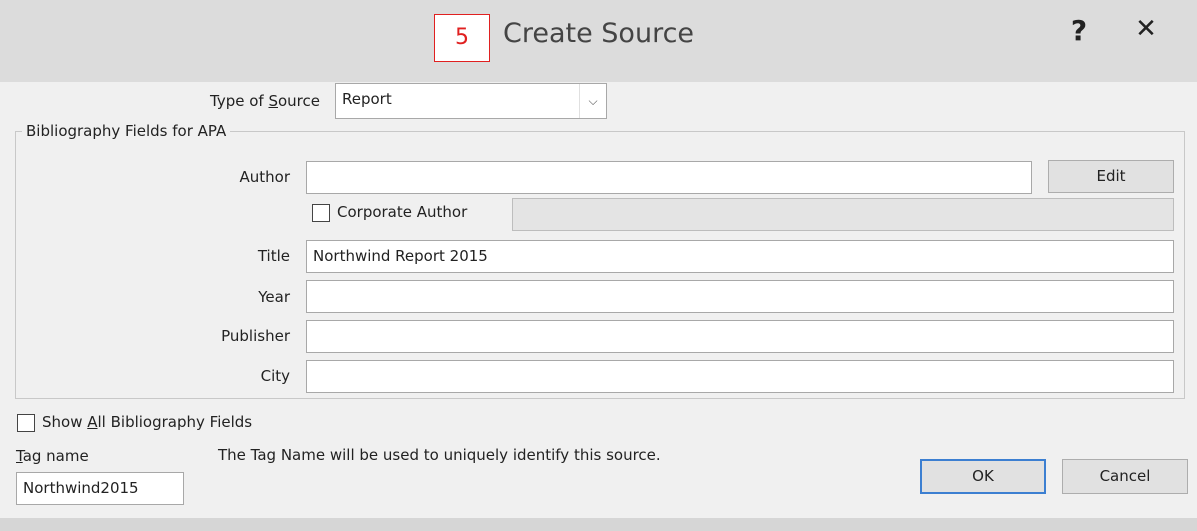 Image resolution: width=1197 pixels, height=531 pixels. I want to click on dialog-title: Create Source, so click(599, 33).